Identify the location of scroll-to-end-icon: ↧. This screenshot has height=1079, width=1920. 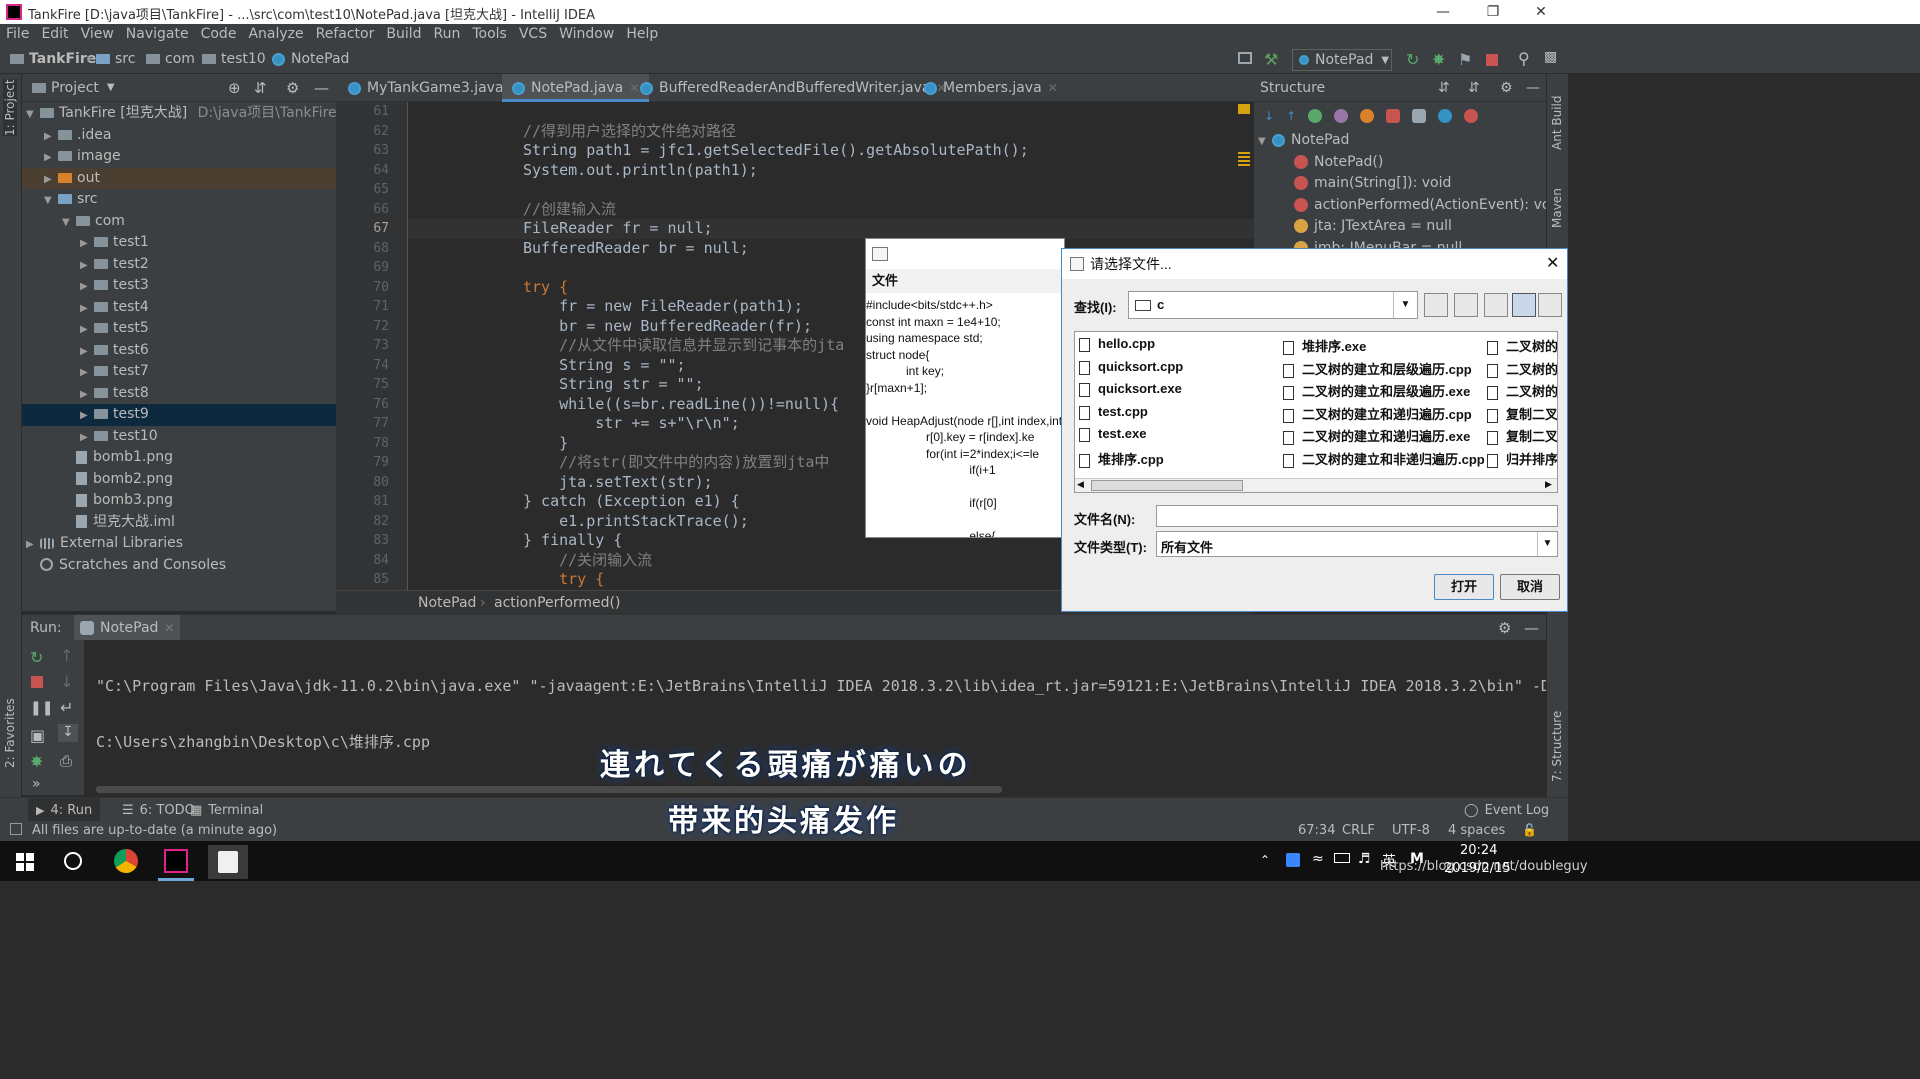
(68, 733).